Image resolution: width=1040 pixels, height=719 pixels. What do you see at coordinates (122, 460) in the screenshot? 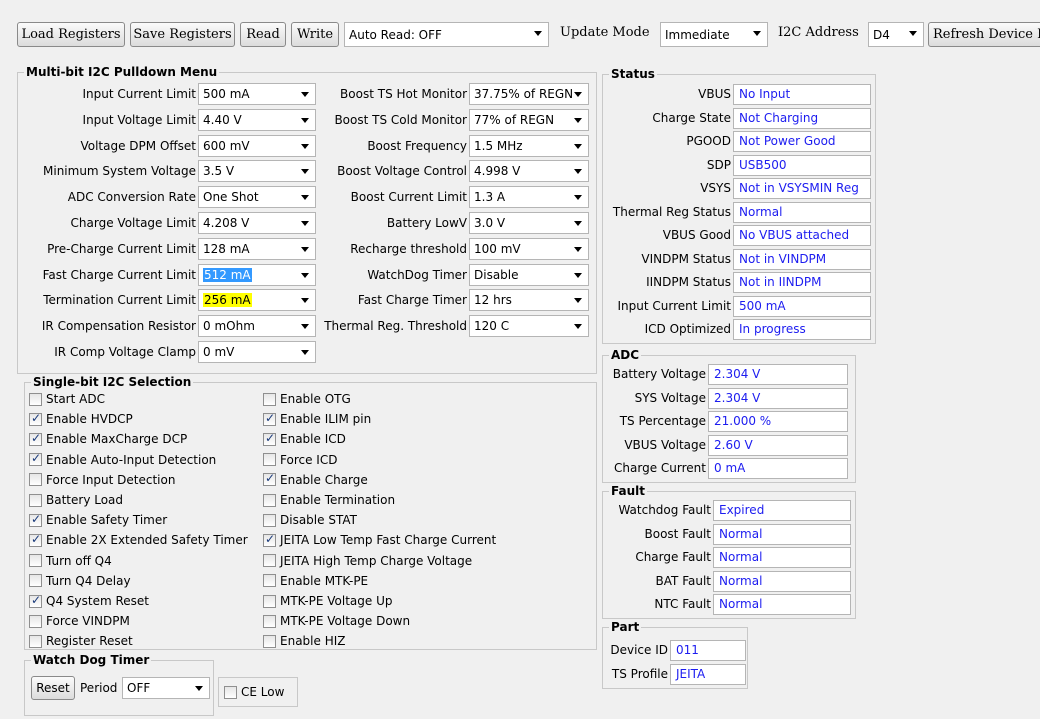
I see `enable-auto-input-detection-checkbox: Enable Auto-Input Detection` at bounding box center [122, 460].